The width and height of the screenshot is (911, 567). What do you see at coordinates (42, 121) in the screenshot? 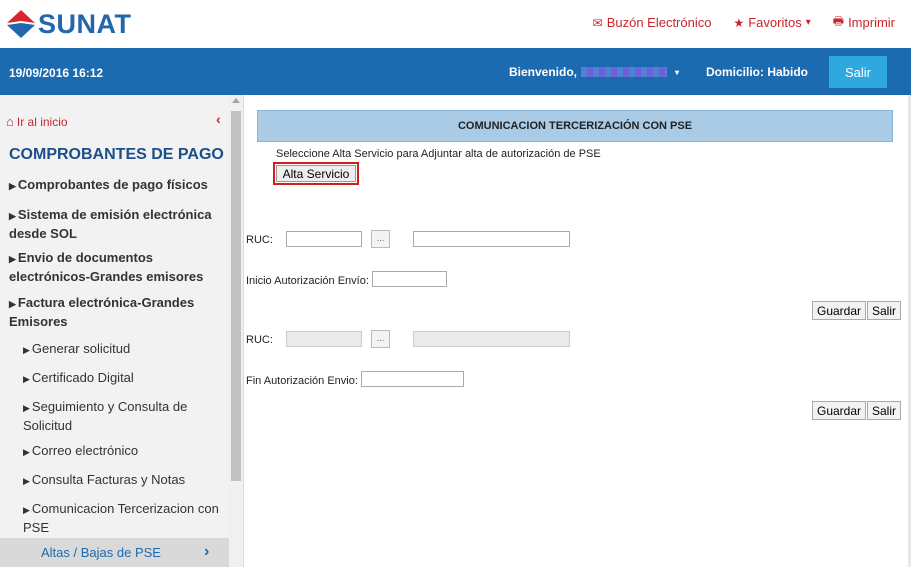
I see `home-label: Ir al inicio` at bounding box center [42, 121].